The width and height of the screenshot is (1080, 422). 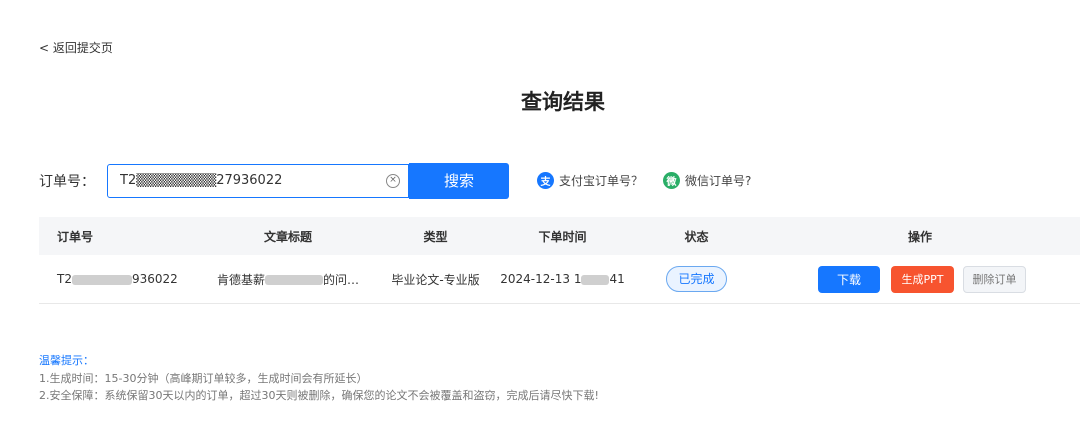 I want to click on search-field: ×, so click(x=258, y=180).